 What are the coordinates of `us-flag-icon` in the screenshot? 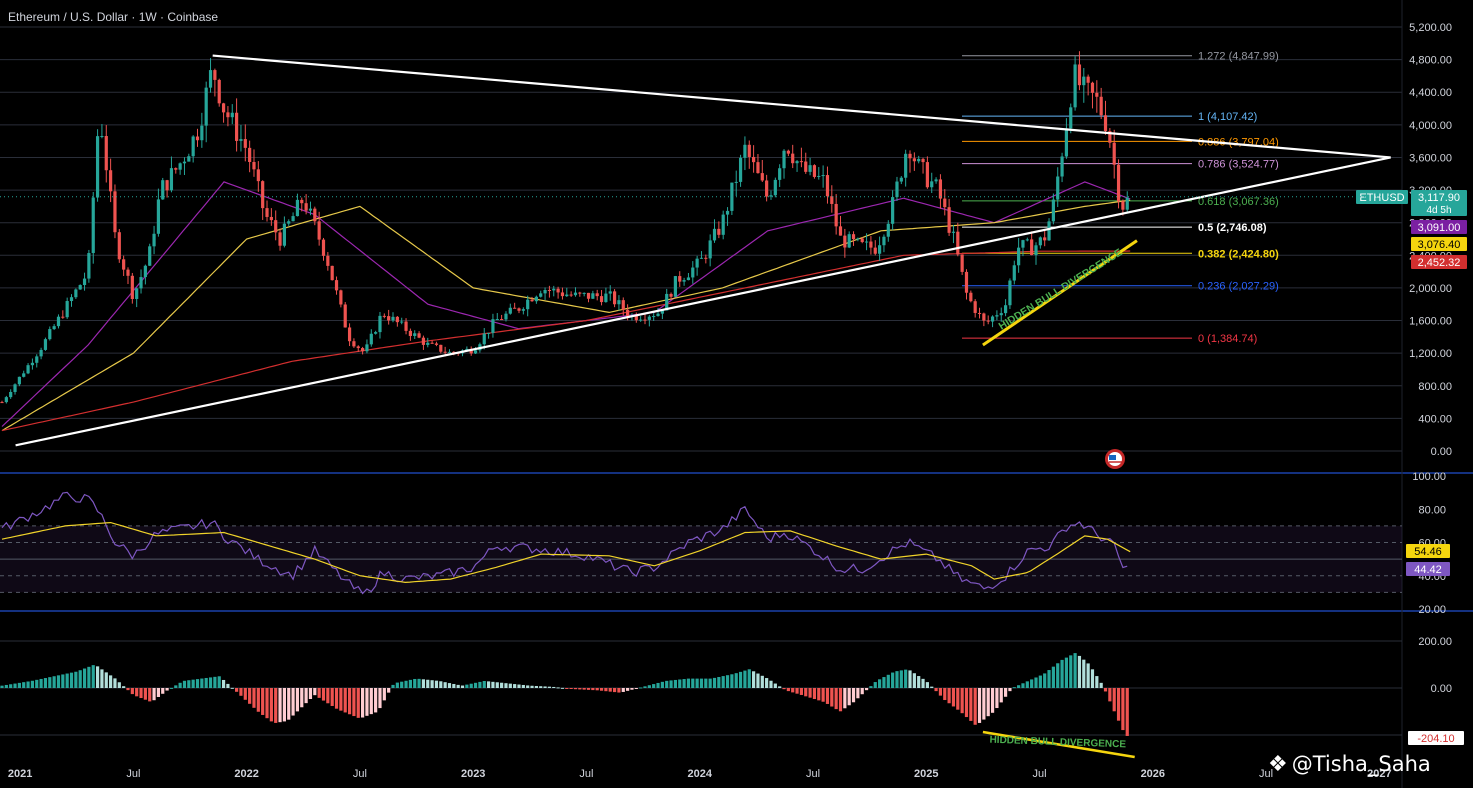 It's located at (1115, 459).